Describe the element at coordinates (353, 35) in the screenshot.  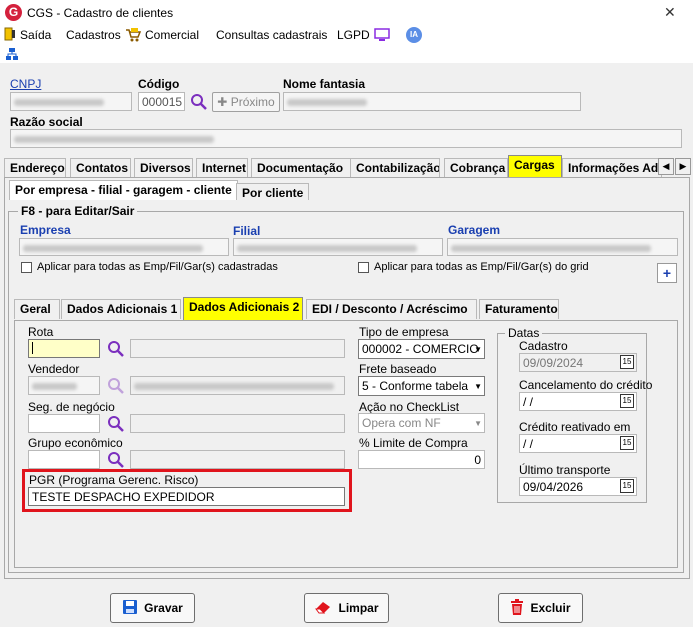
I see `menu-lgpd: LGPD` at that location.